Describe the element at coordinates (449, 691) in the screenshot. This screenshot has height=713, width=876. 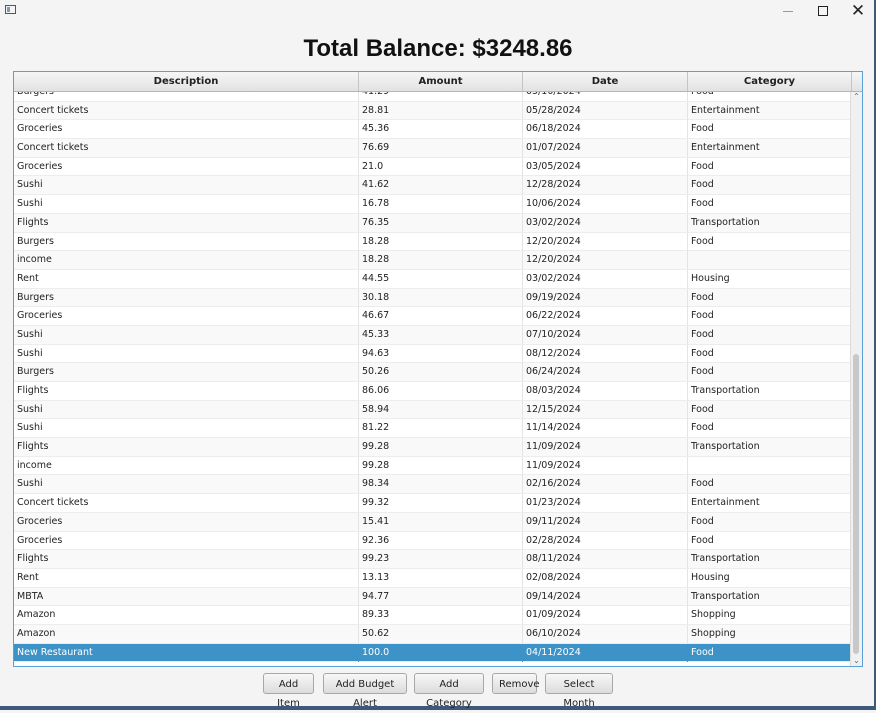
I see `add-category-button: Add Category` at that location.